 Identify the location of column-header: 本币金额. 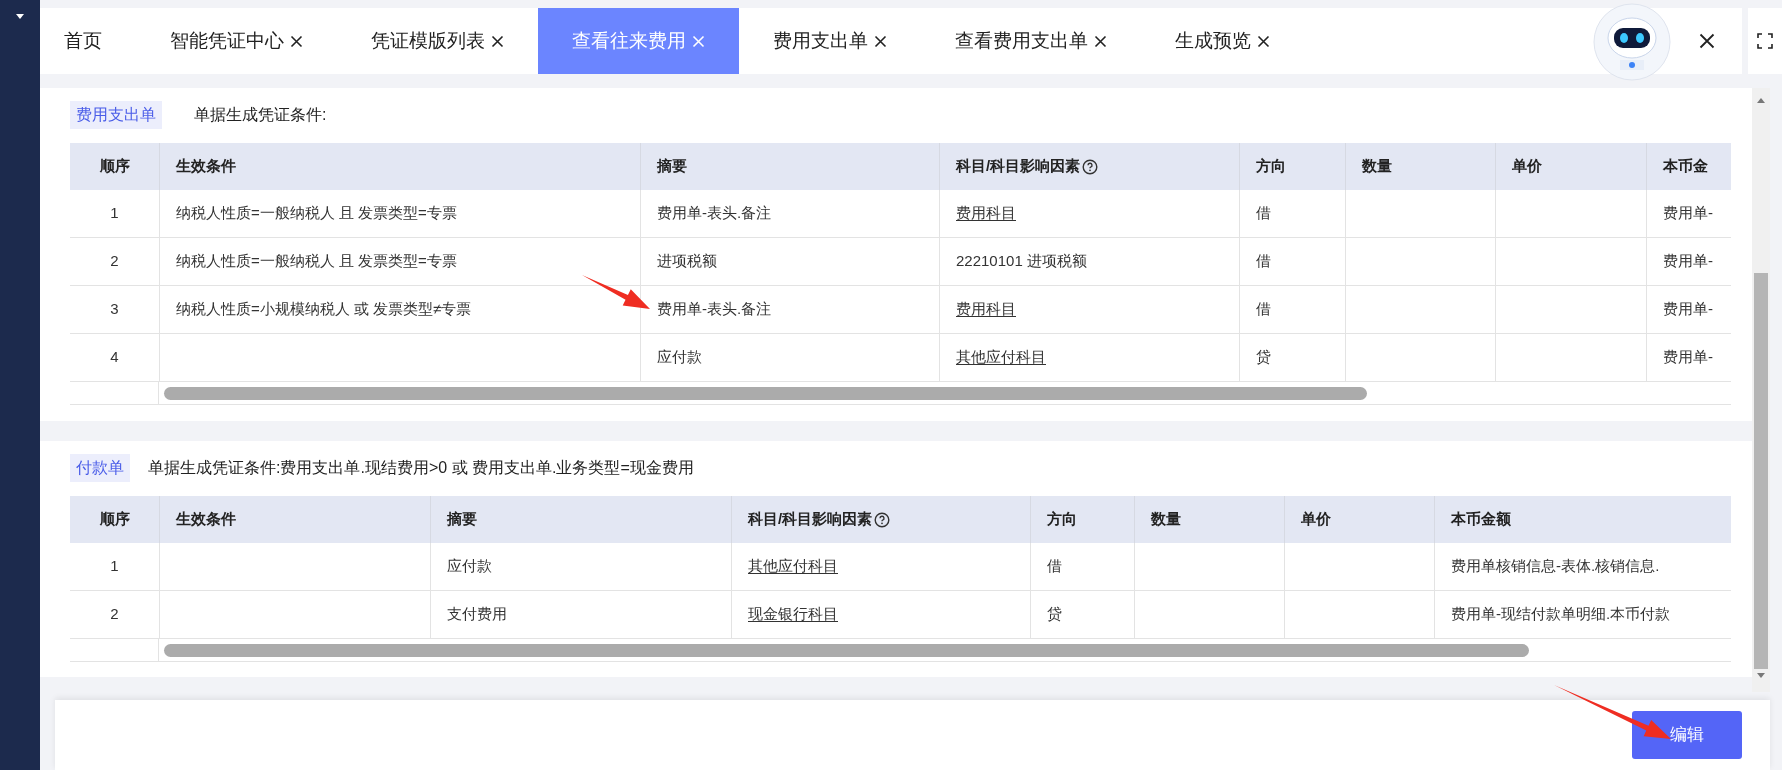
(1582, 519).